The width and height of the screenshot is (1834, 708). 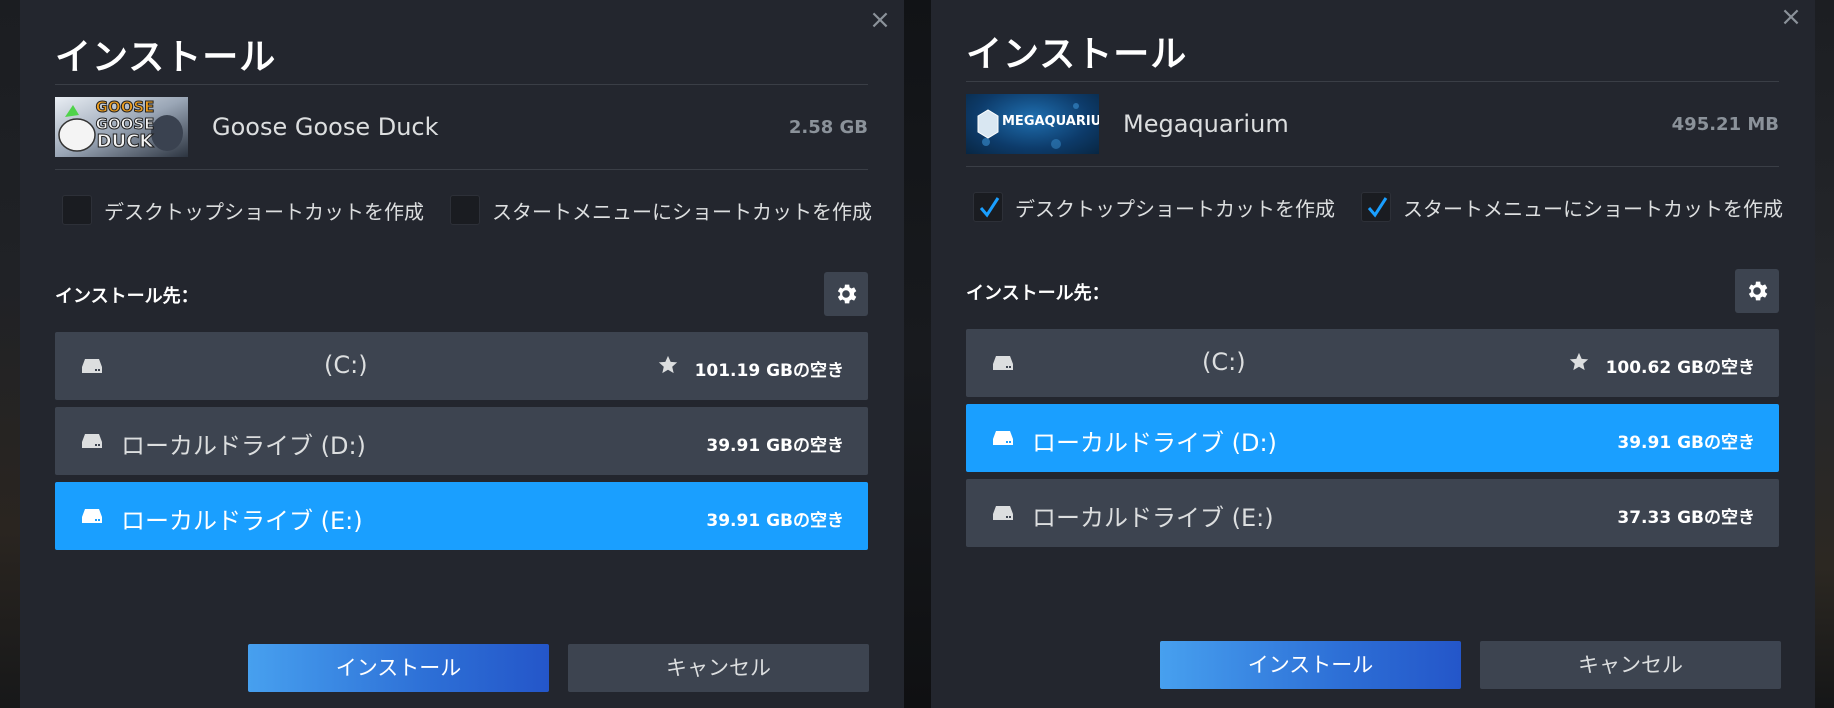 What do you see at coordinates (1686, 518) in the screenshot?
I see `drive-free-space: 37.33 GBの空き` at bounding box center [1686, 518].